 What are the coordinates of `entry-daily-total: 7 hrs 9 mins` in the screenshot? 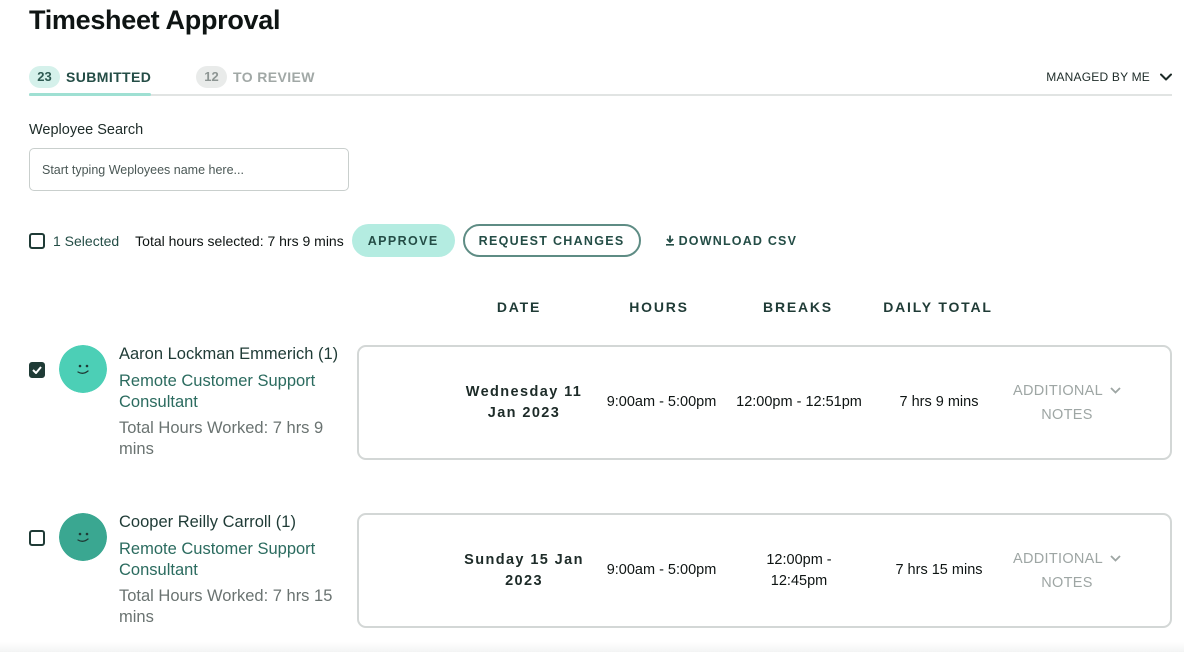 It's located at (939, 402).